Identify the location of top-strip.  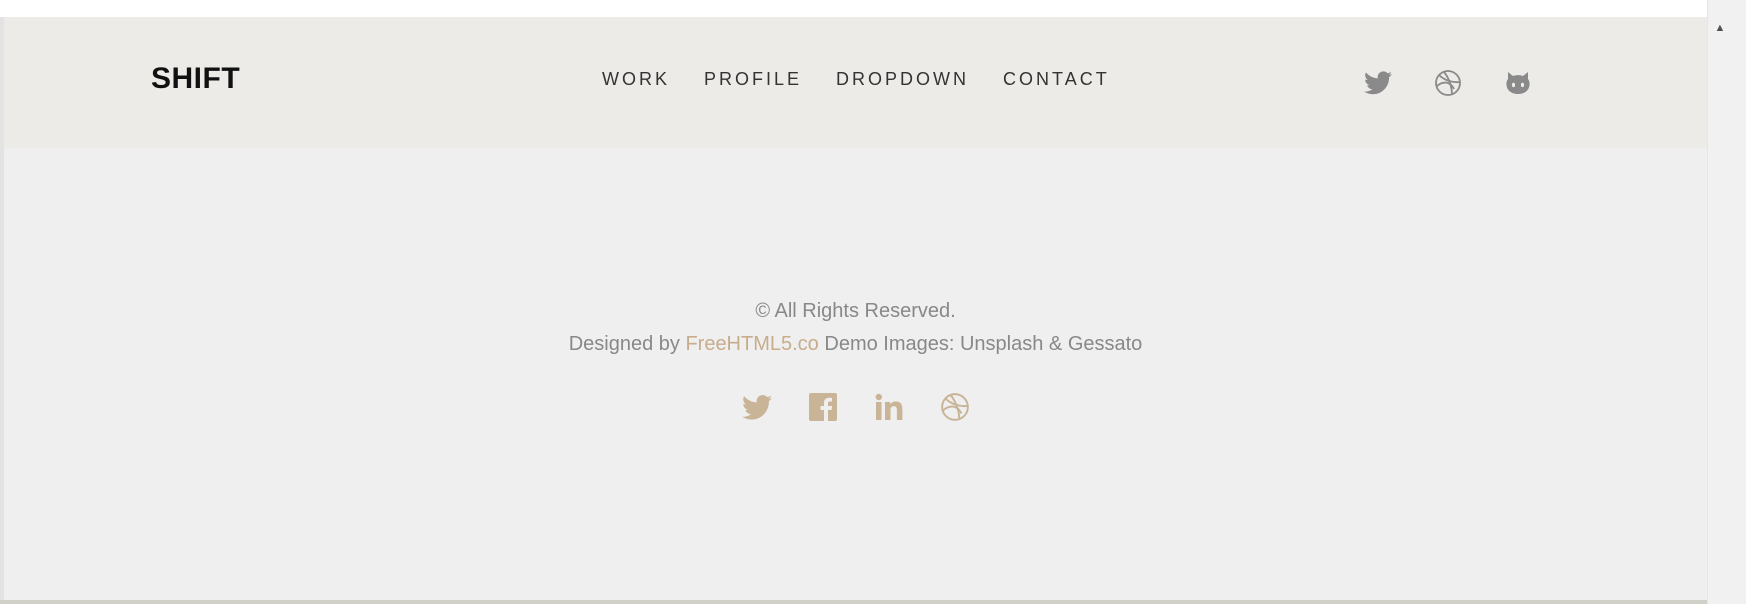
(853, 8).